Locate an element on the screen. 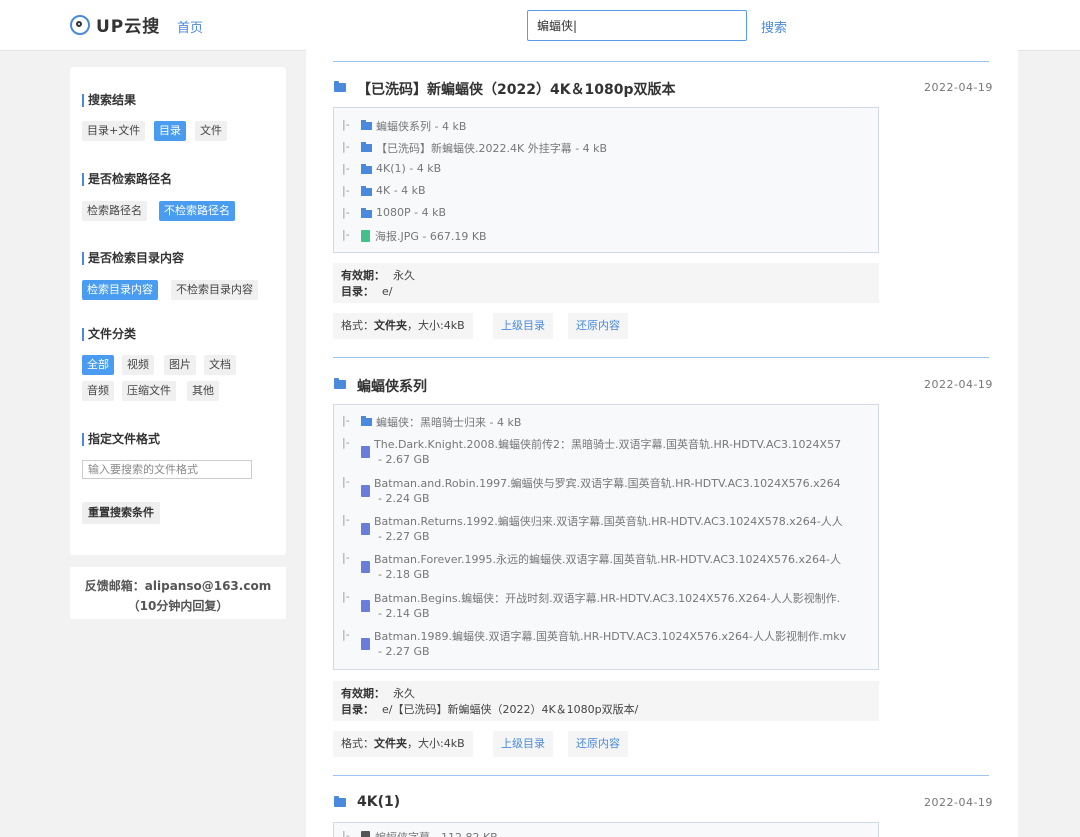  chip-no-search-path: 不检索路径名 is located at coordinates (197, 211).